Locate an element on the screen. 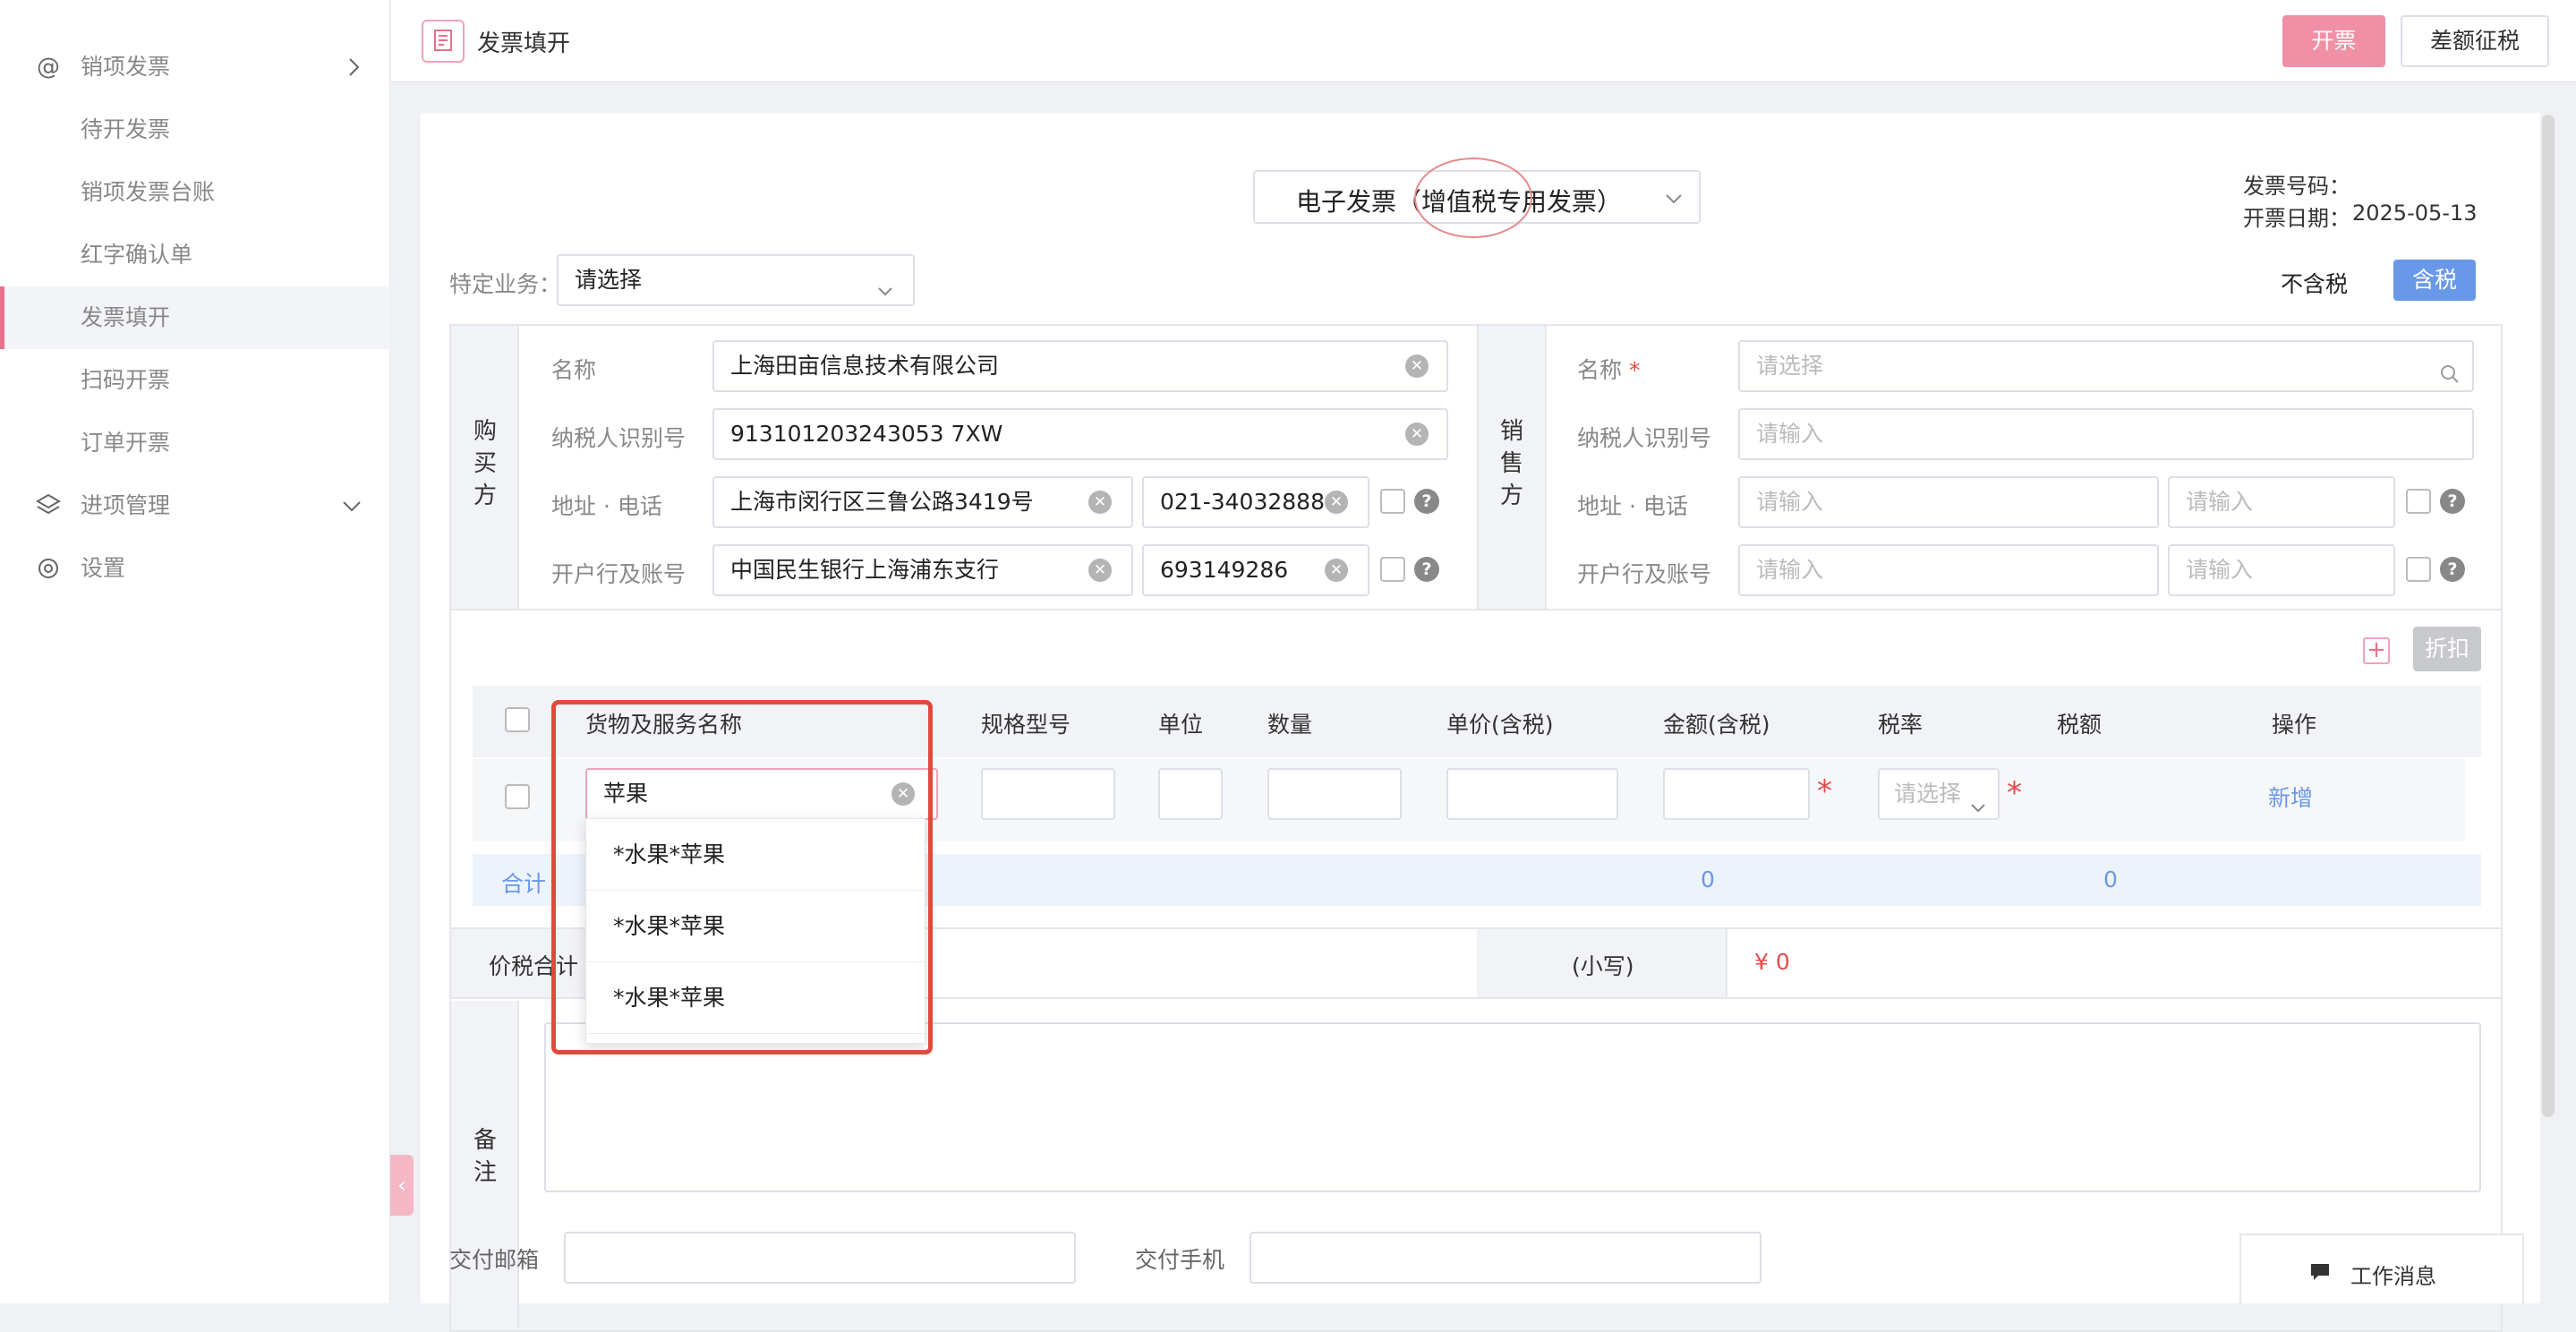  sidebar-collapse-handle: ‹ is located at coordinates (402, 1185).